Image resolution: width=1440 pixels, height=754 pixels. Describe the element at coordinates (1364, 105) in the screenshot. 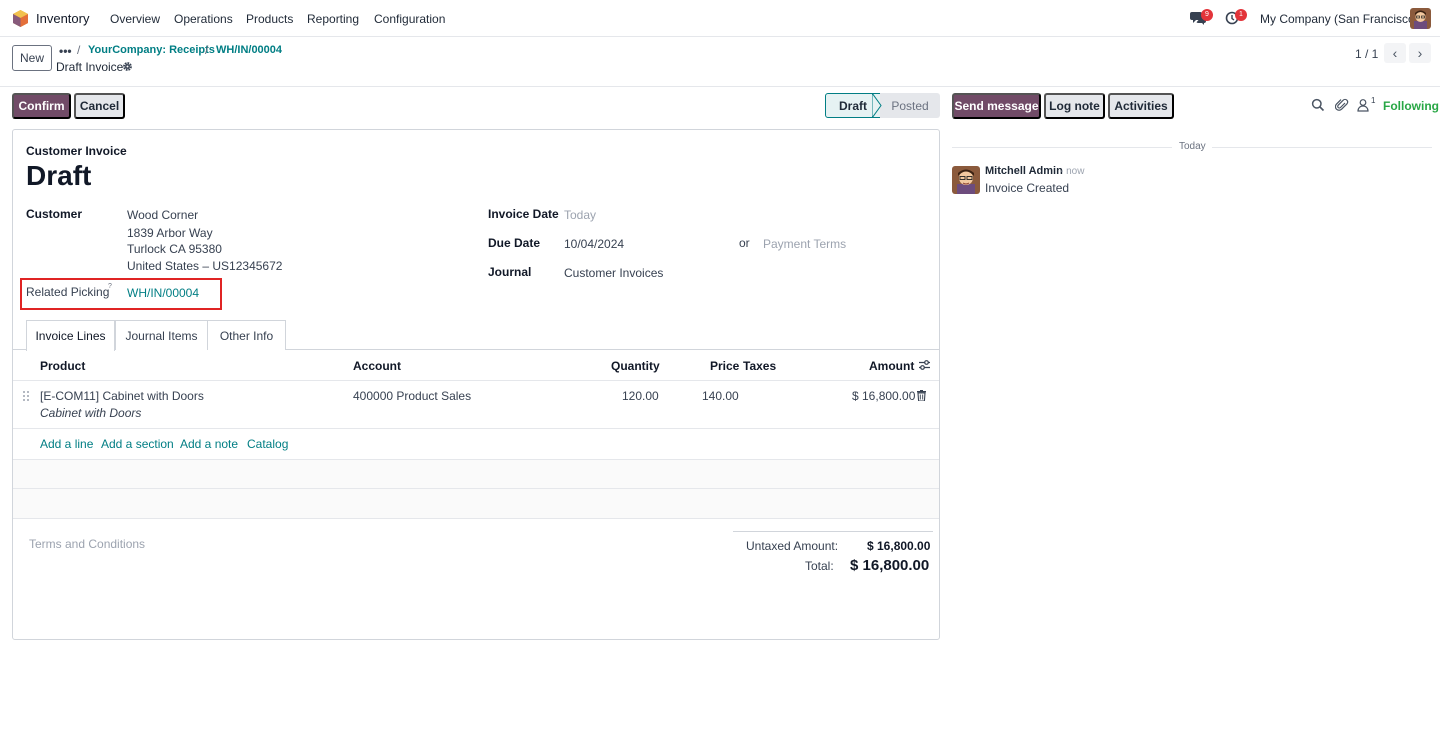

I see `followers-icon` at that location.